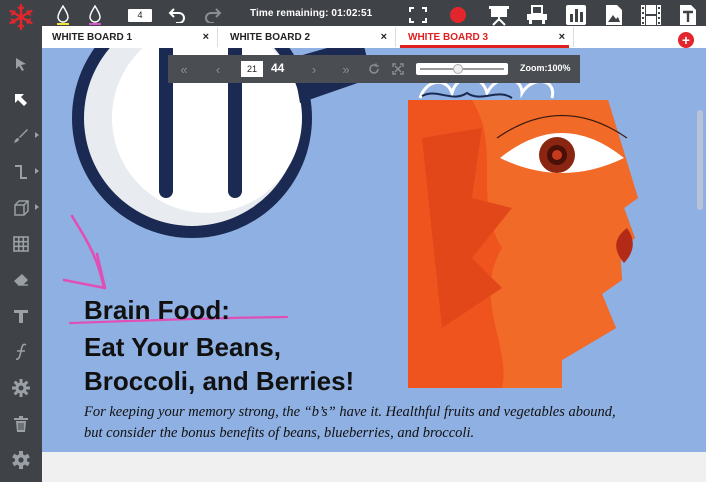 Image resolution: width=706 pixels, height=482 pixels. Describe the element at coordinates (92, 37) in the screenshot. I see `tab-label: WHITE BOARD 1` at that location.